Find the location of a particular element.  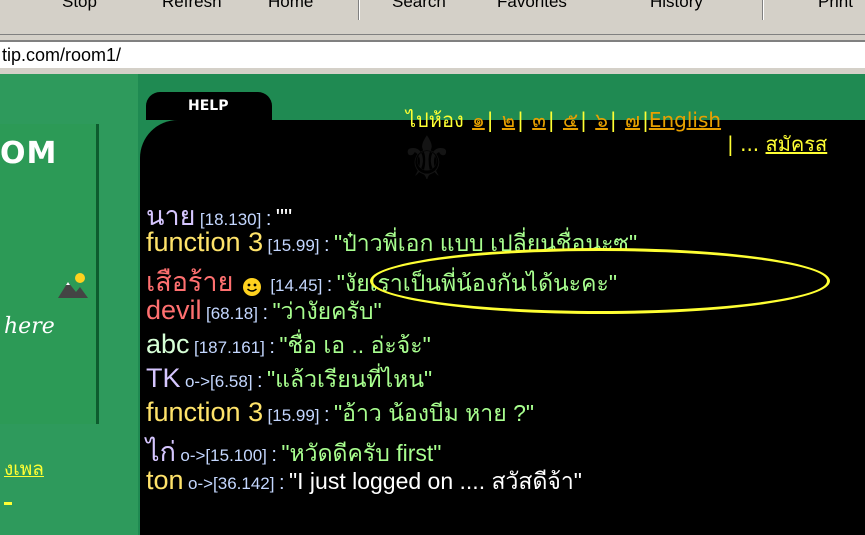

room-link-7: ๗ is located at coordinates (632, 120).